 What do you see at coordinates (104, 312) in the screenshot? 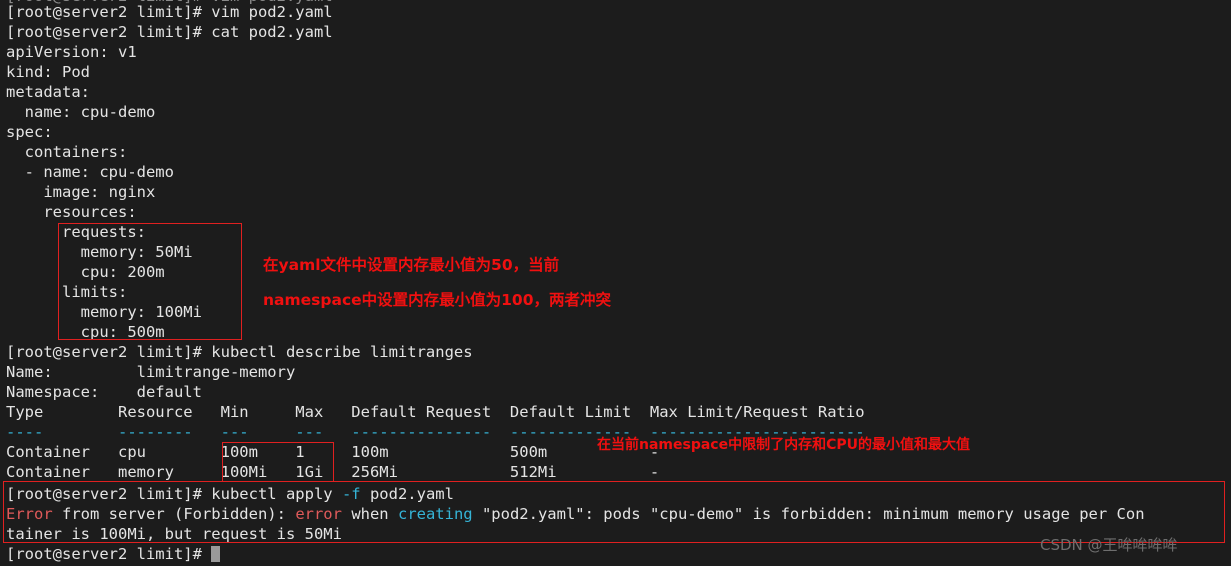
I see `yaml-line-limits-memory: memory: 100Mi` at bounding box center [104, 312].